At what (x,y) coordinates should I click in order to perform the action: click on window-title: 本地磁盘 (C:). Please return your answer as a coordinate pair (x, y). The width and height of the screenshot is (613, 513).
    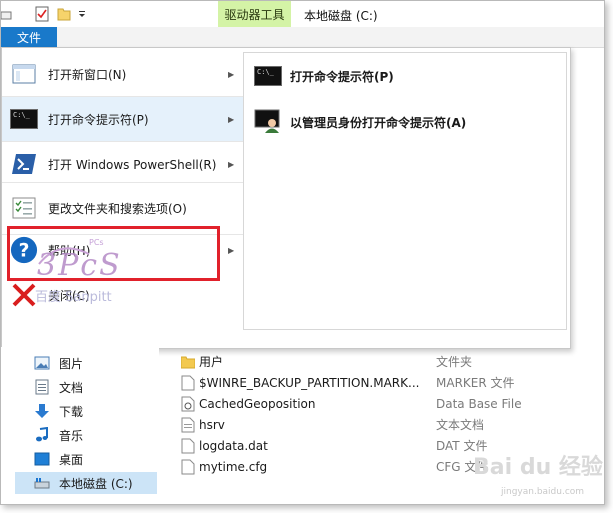
    Looking at the image, I should click on (341, 16).